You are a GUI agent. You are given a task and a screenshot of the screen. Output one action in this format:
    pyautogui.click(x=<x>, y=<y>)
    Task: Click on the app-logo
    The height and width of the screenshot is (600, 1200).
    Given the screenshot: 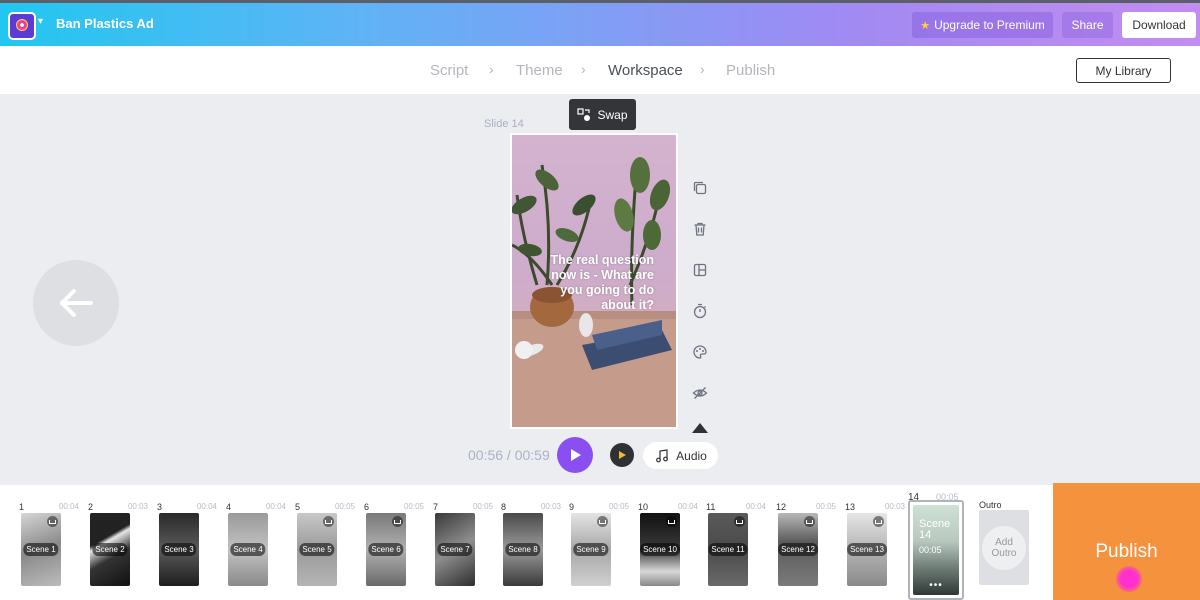 What is the action you would take?
    pyautogui.click(x=22, y=26)
    